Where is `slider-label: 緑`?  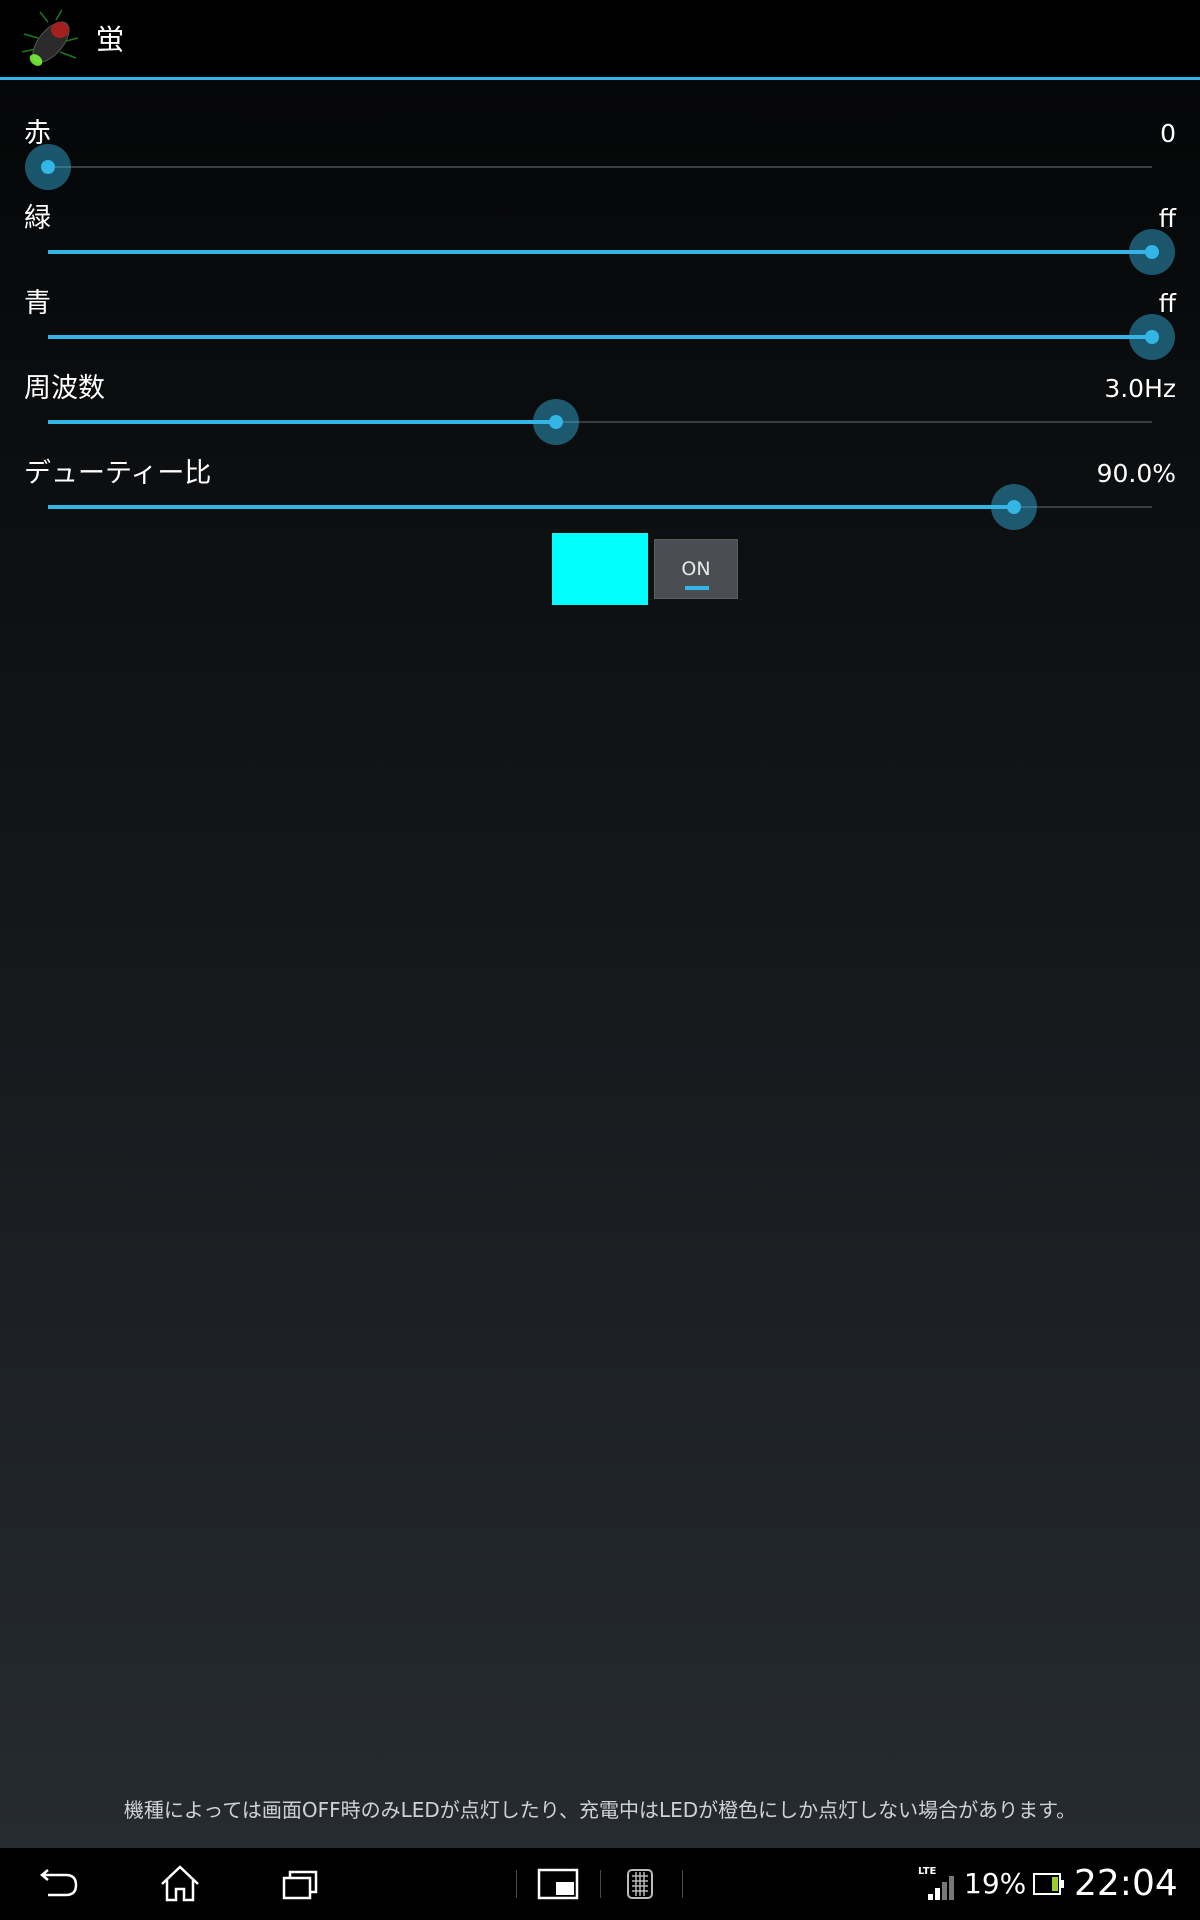
slider-label: 緑 is located at coordinates (37, 218).